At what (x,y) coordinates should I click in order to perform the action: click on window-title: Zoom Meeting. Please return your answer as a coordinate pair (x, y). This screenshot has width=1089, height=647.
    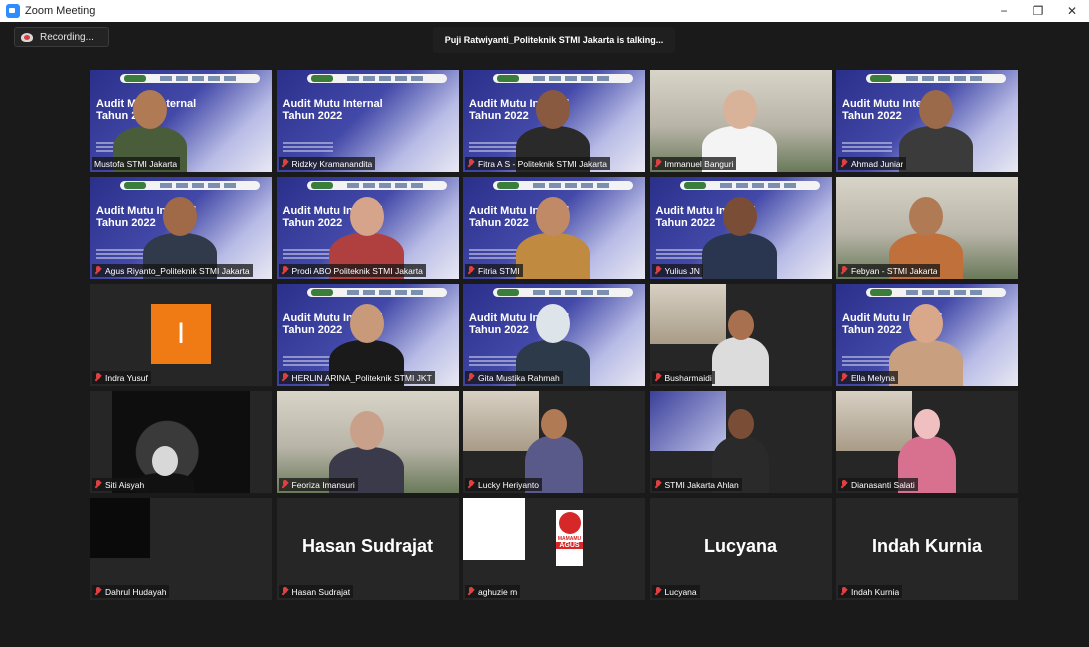
    Looking at the image, I should click on (60, 11).